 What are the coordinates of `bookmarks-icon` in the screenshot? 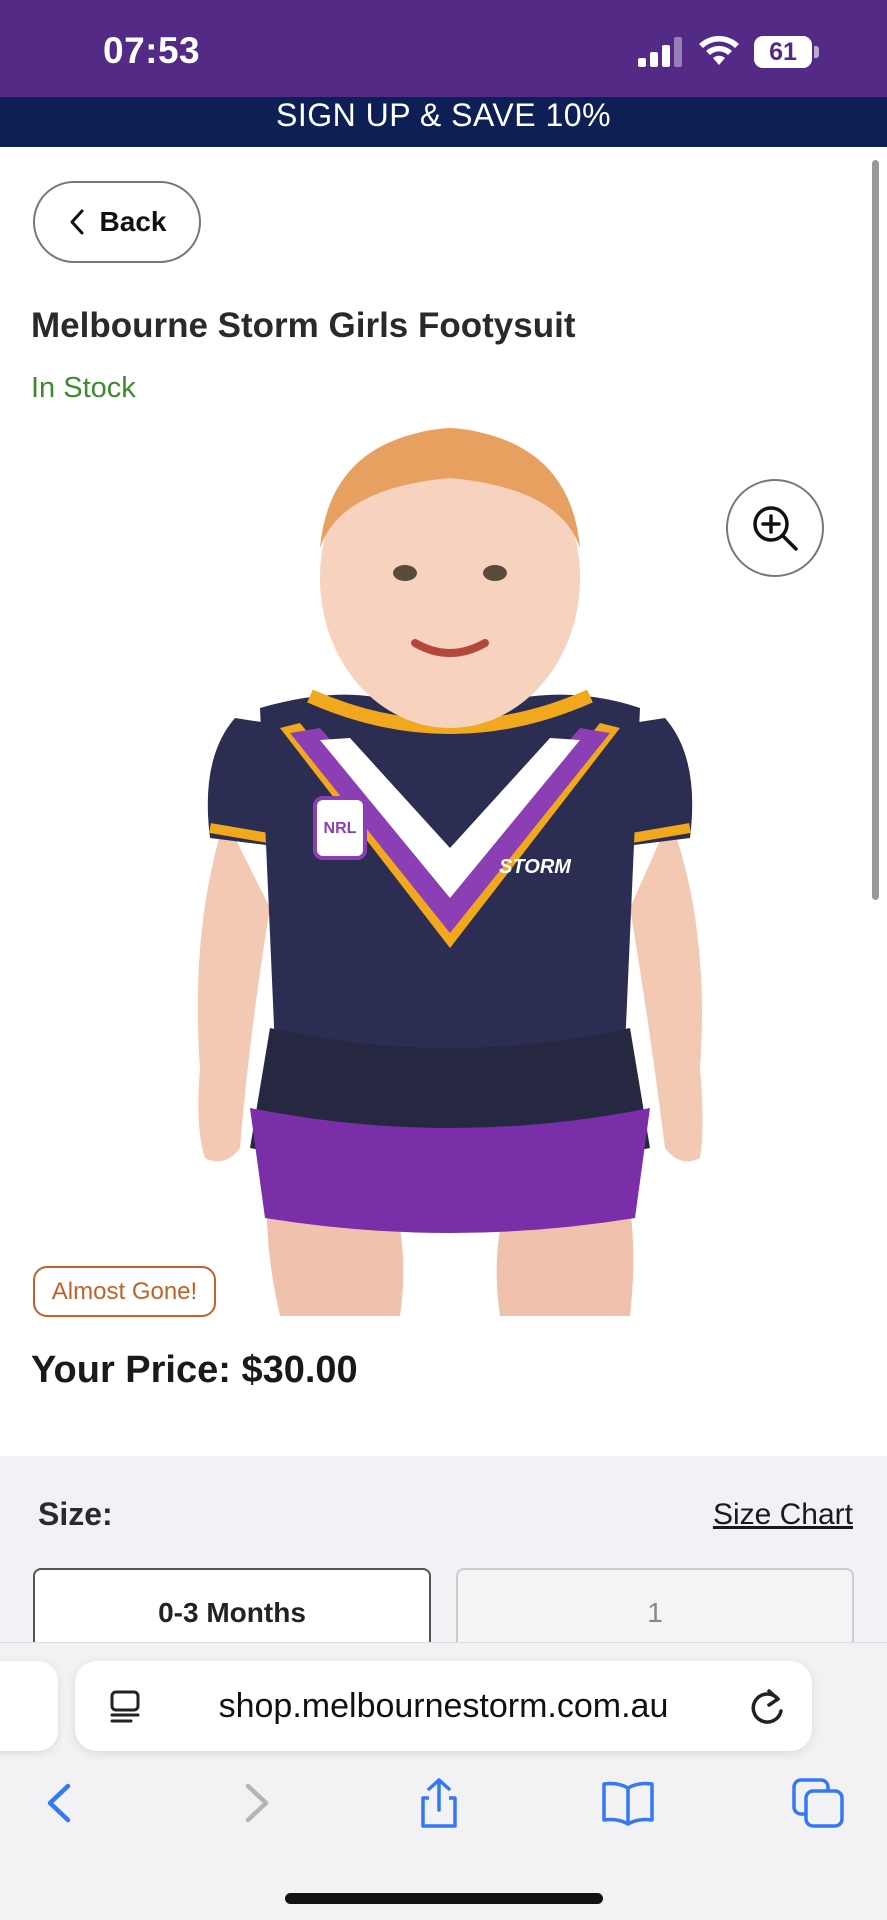 It's located at (628, 1803).